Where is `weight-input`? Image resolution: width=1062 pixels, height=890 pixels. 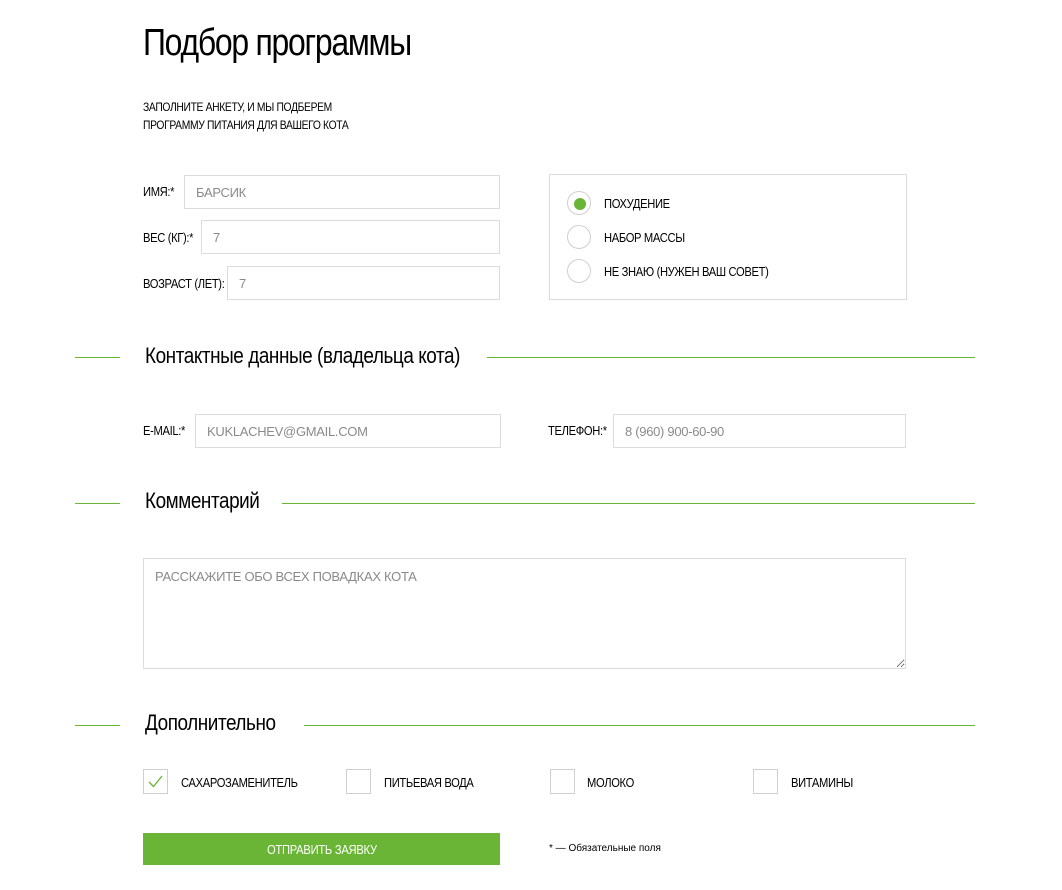 weight-input is located at coordinates (350, 237).